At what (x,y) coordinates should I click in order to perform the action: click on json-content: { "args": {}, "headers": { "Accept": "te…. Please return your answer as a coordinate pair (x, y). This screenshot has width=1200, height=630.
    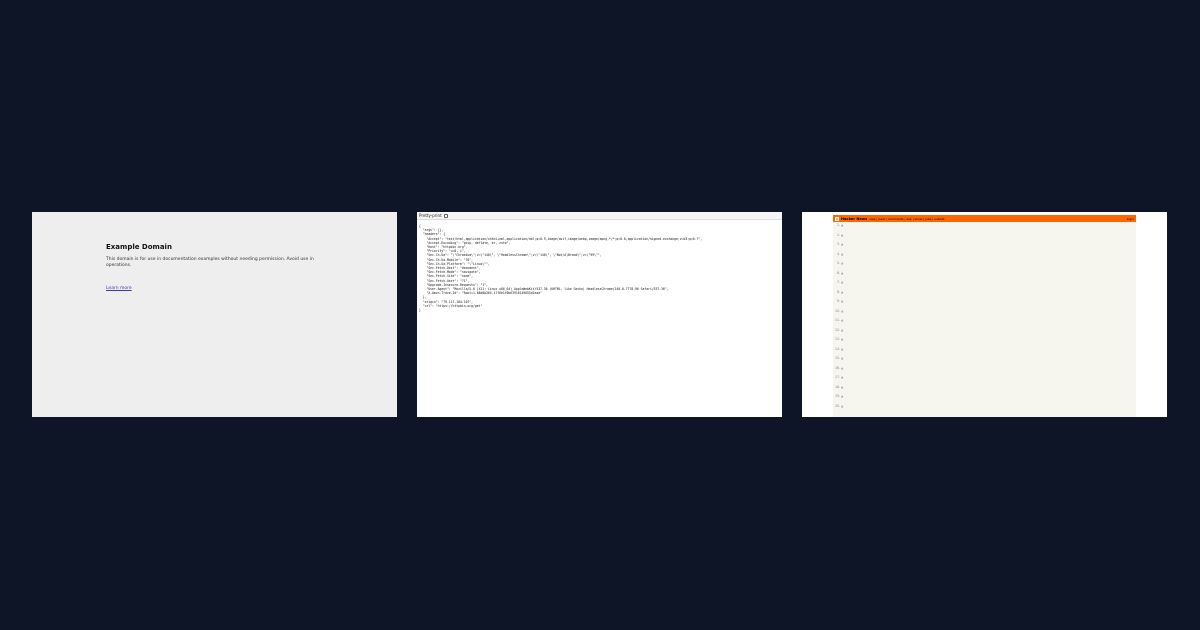
    Looking at the image, I should click on (561, 268).